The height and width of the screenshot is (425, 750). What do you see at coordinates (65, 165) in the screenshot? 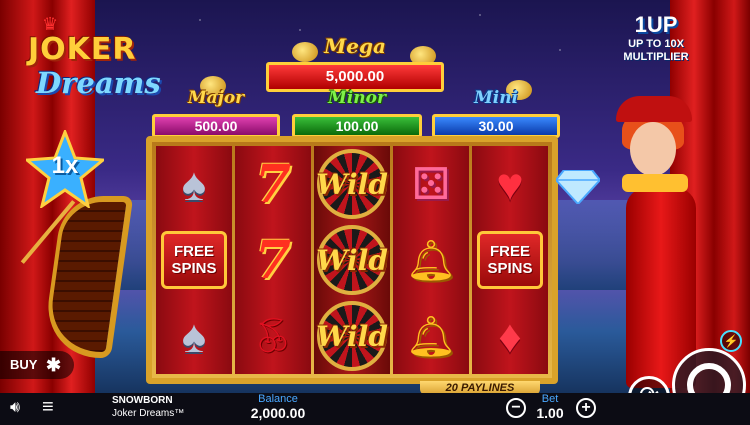
I see `multiplier-value: 1x` at bounding box center [65, 165].